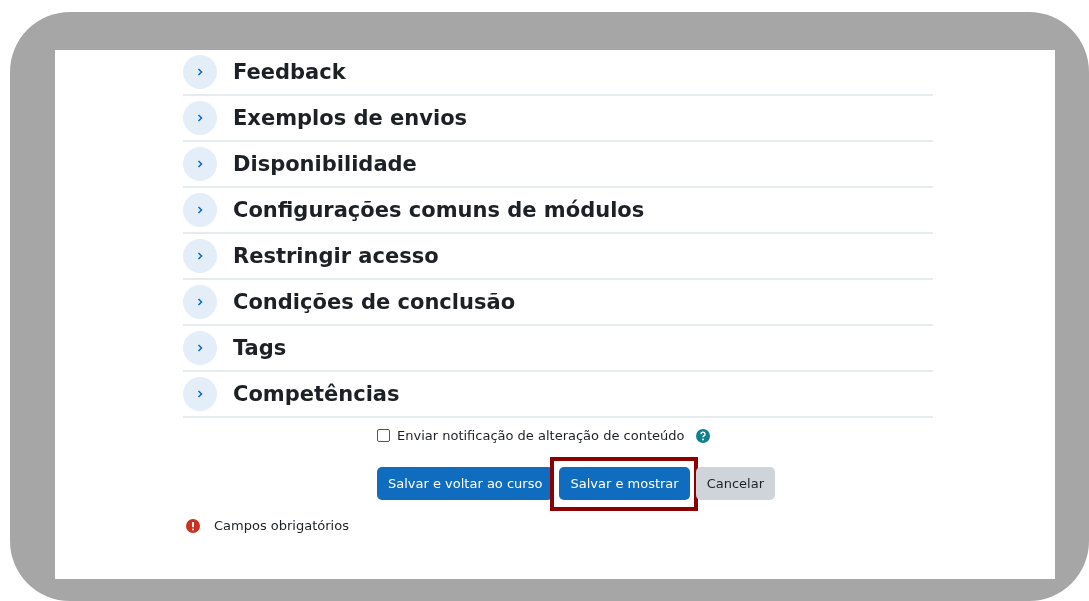 The width and height of the screenshot is (1089, 601). What do you see at coordinates (289, 72) in the screenshot?
I see `section-title: Feedback` at bounding box center [289, 72].